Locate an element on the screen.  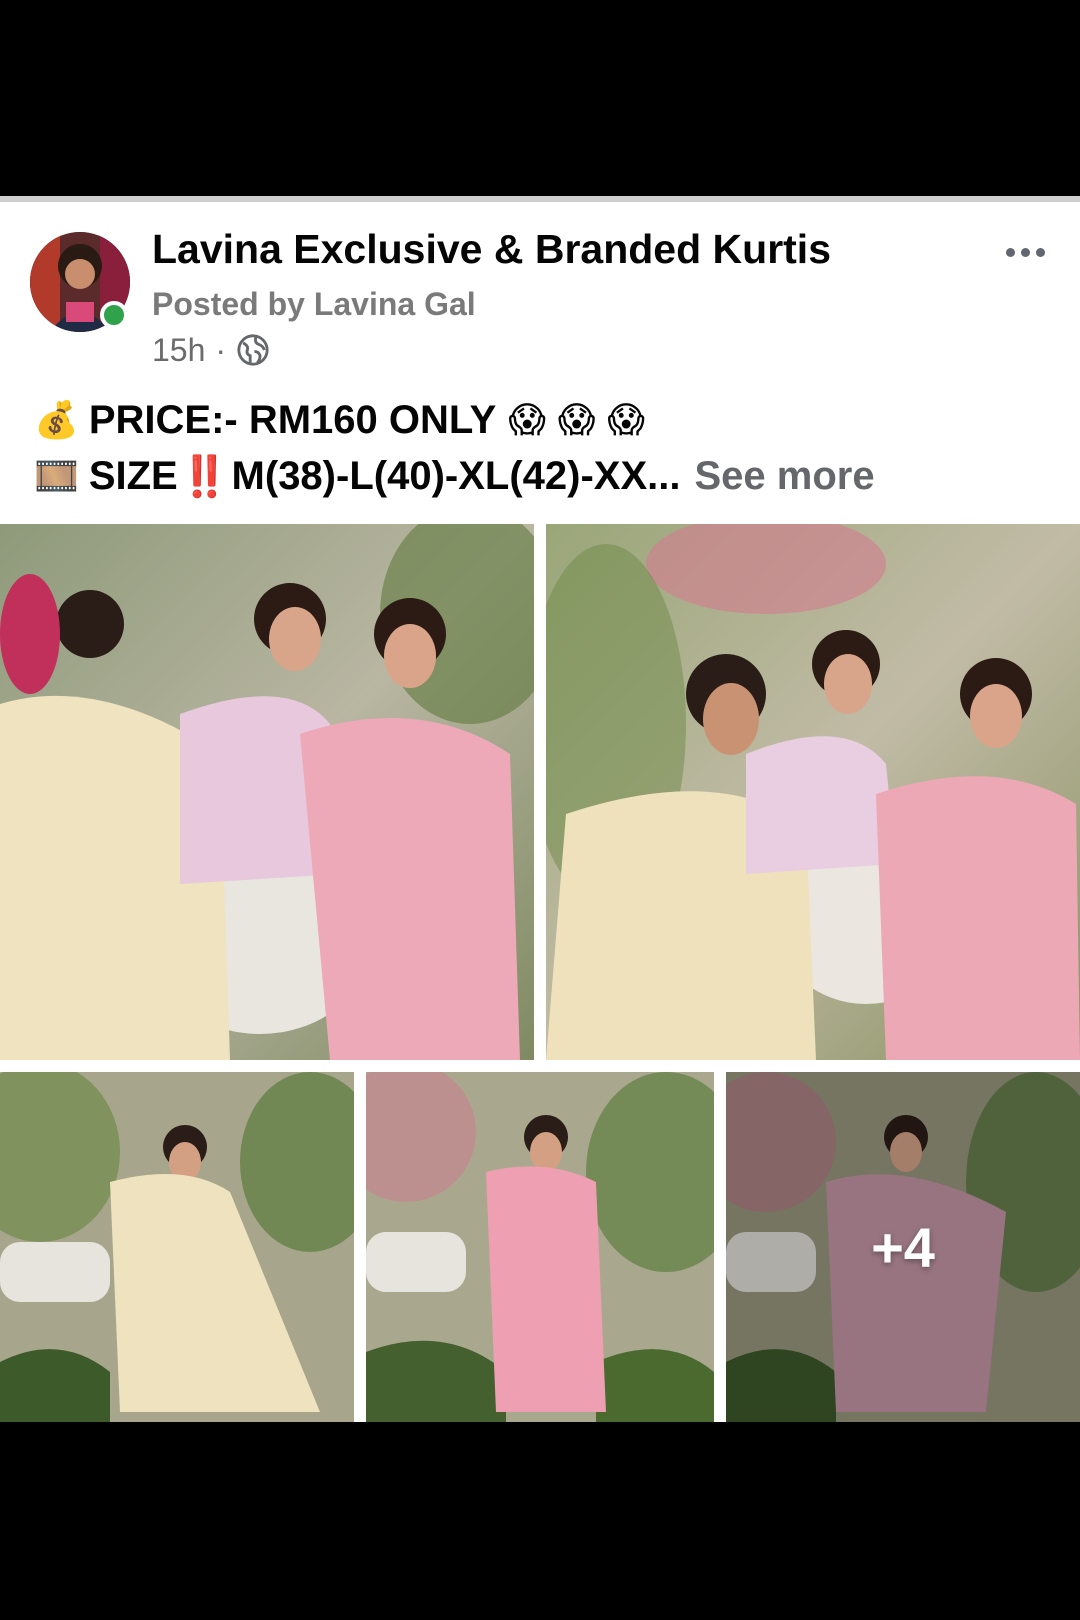
posted-by-label: Posted by Lavina Gal is located at coordinates (314, 304).